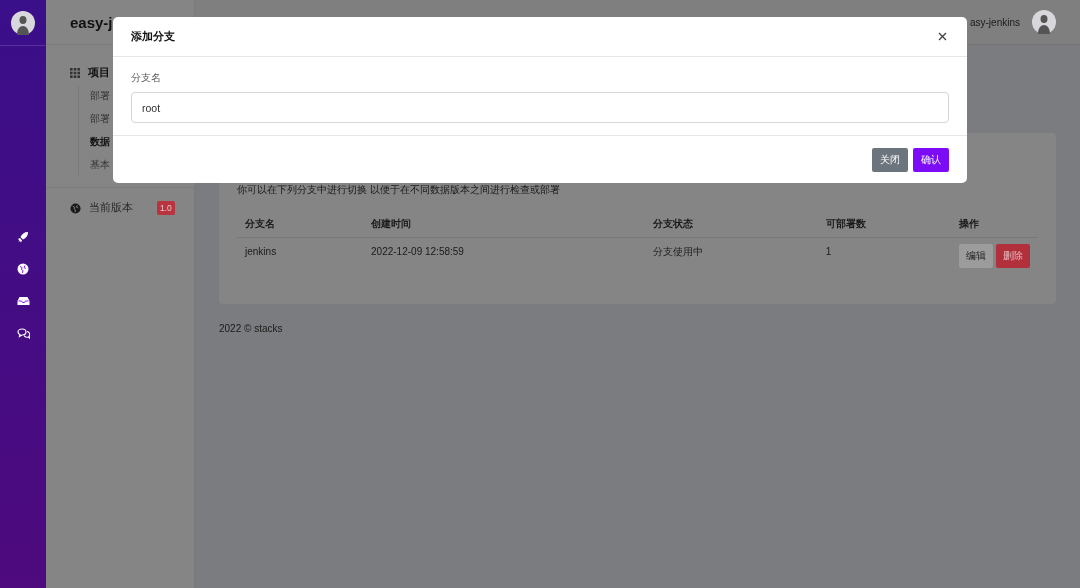 The image size is (1080, 588). I want to click on dialog-title: 添加分支, so click(153, 36).